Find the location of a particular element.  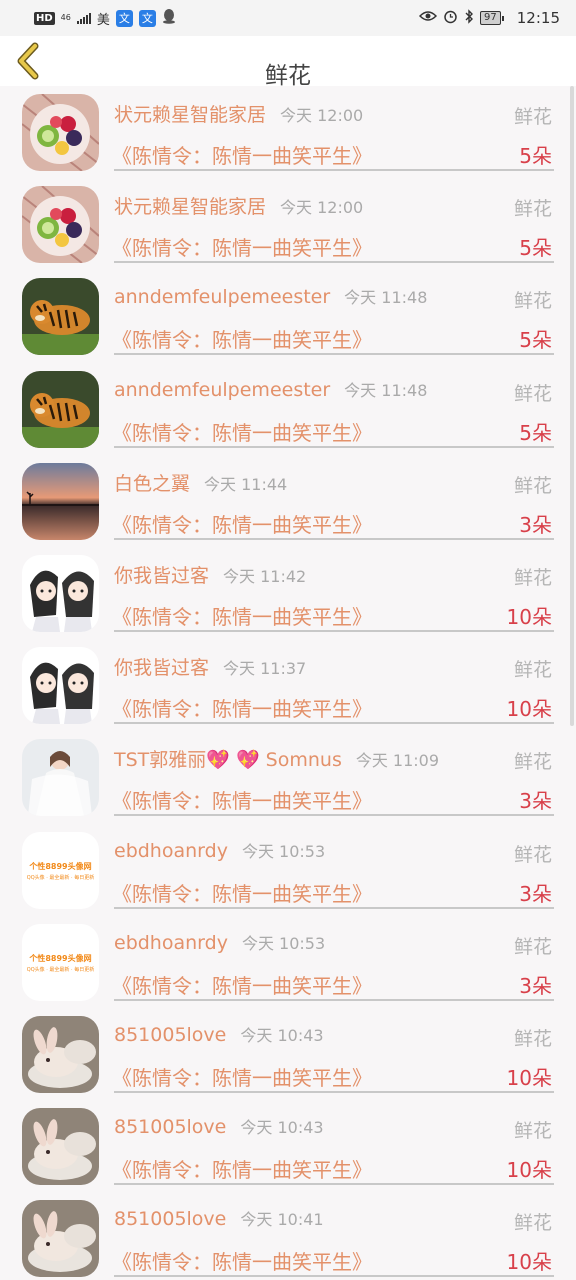

user-name: 白色之翼 今天 11:44 is located at coordinates (200, 482).